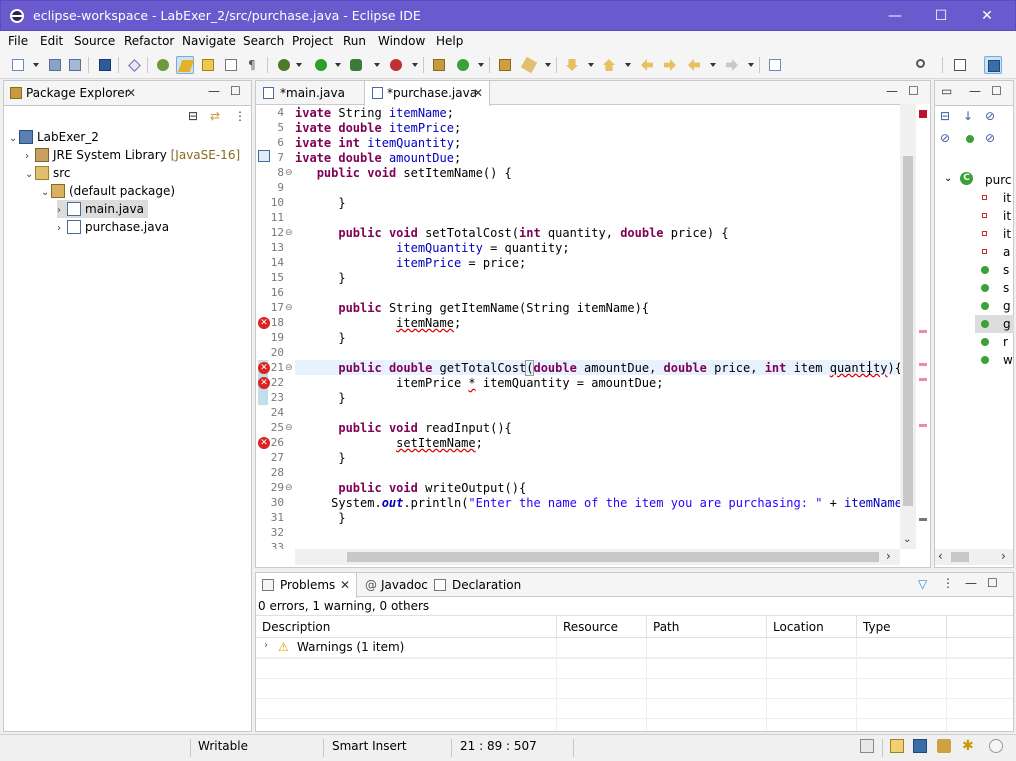  What do you see at coordinates (78, 98) in the screenshot?
I see `package-explorer-title: Package Explorer` at bounding box center [78, 98].